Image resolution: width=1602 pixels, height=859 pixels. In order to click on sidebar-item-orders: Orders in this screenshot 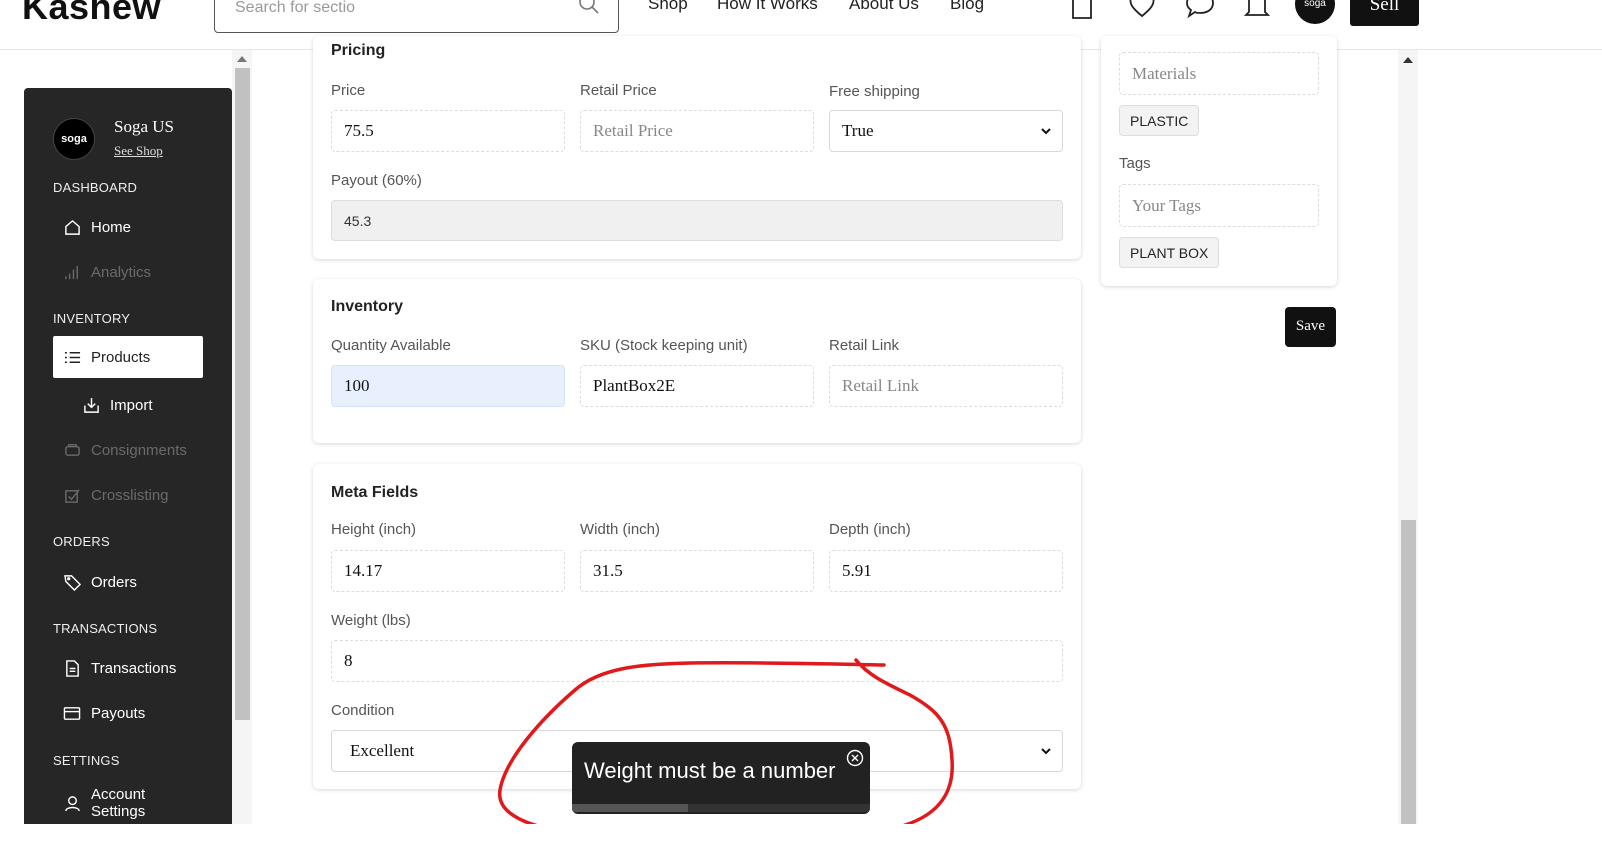, I will do `click(128, 582)`.